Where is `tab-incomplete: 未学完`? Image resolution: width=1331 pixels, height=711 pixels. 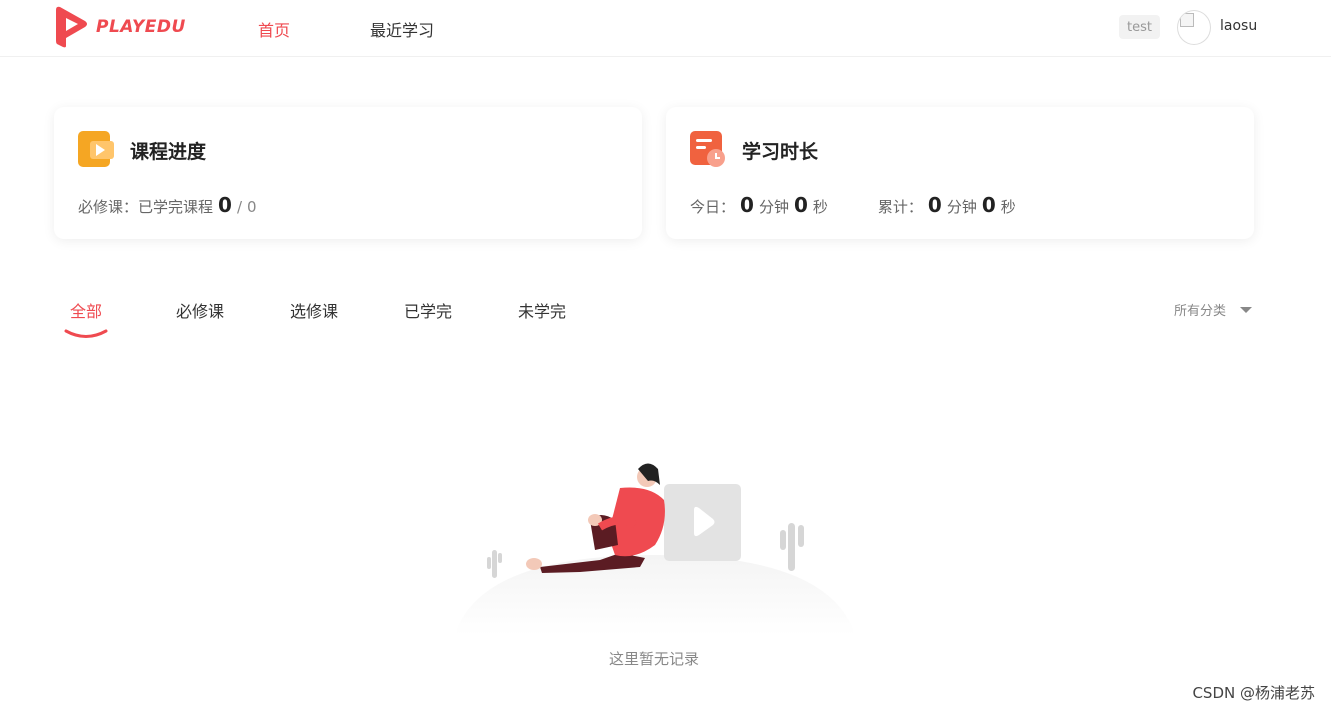
tab-incomplete: 未学完 is located at coordinates (542, 310).